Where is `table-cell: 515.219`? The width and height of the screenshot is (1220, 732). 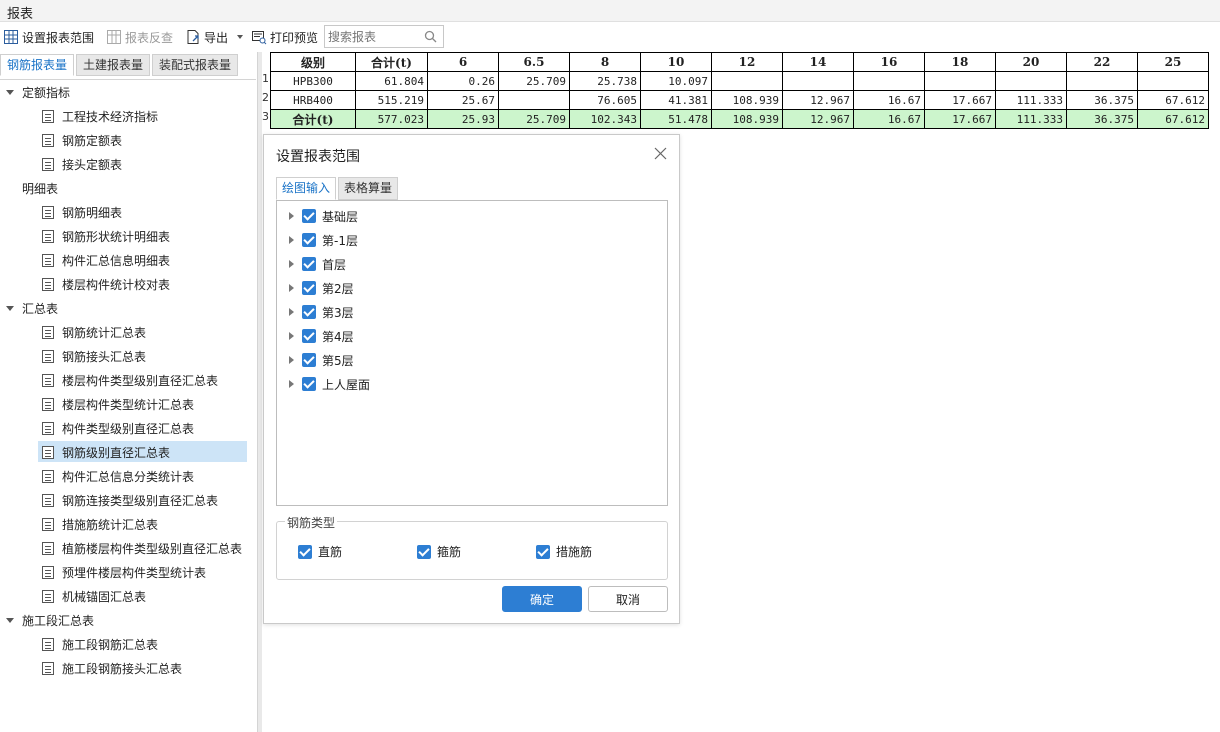 table-cell: 515.219 is located at coordinates (391, 100).